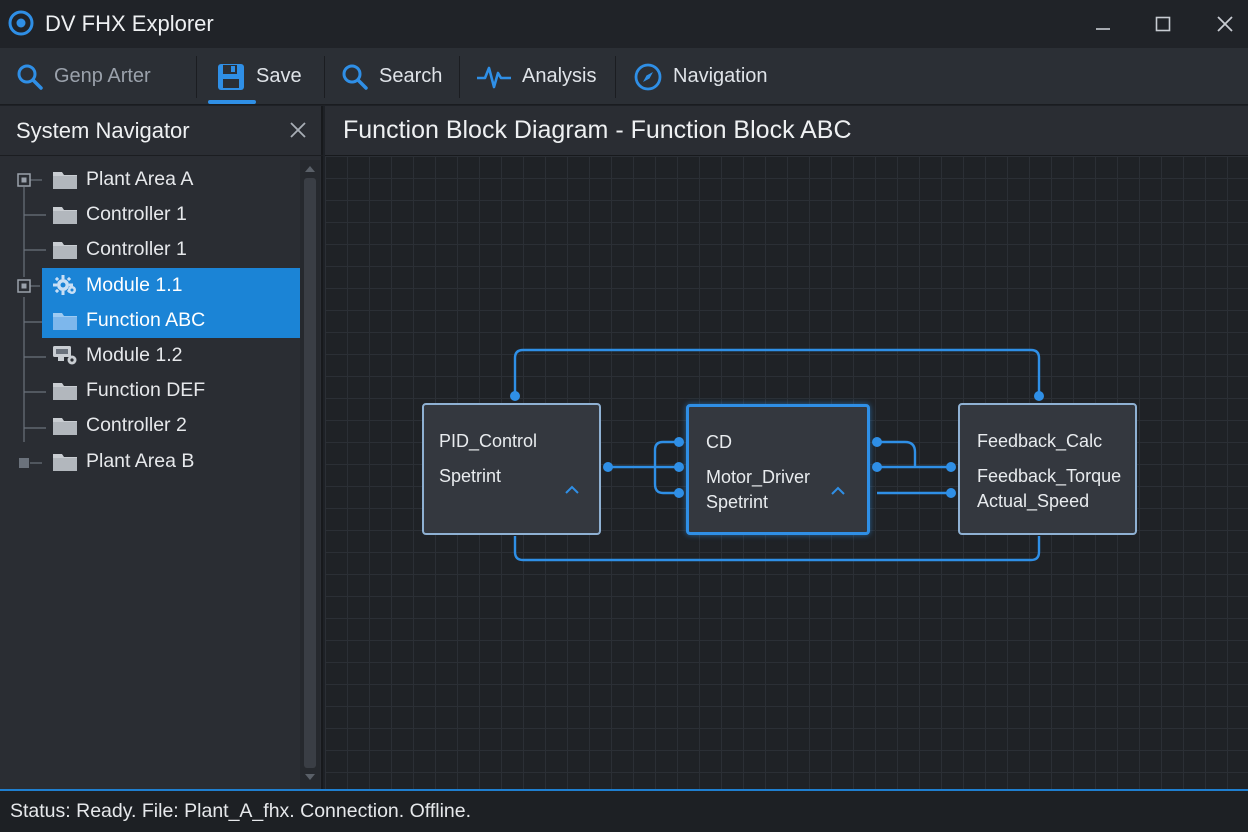  I want to click on wire-pid-motor-lower, so click(666, 481).